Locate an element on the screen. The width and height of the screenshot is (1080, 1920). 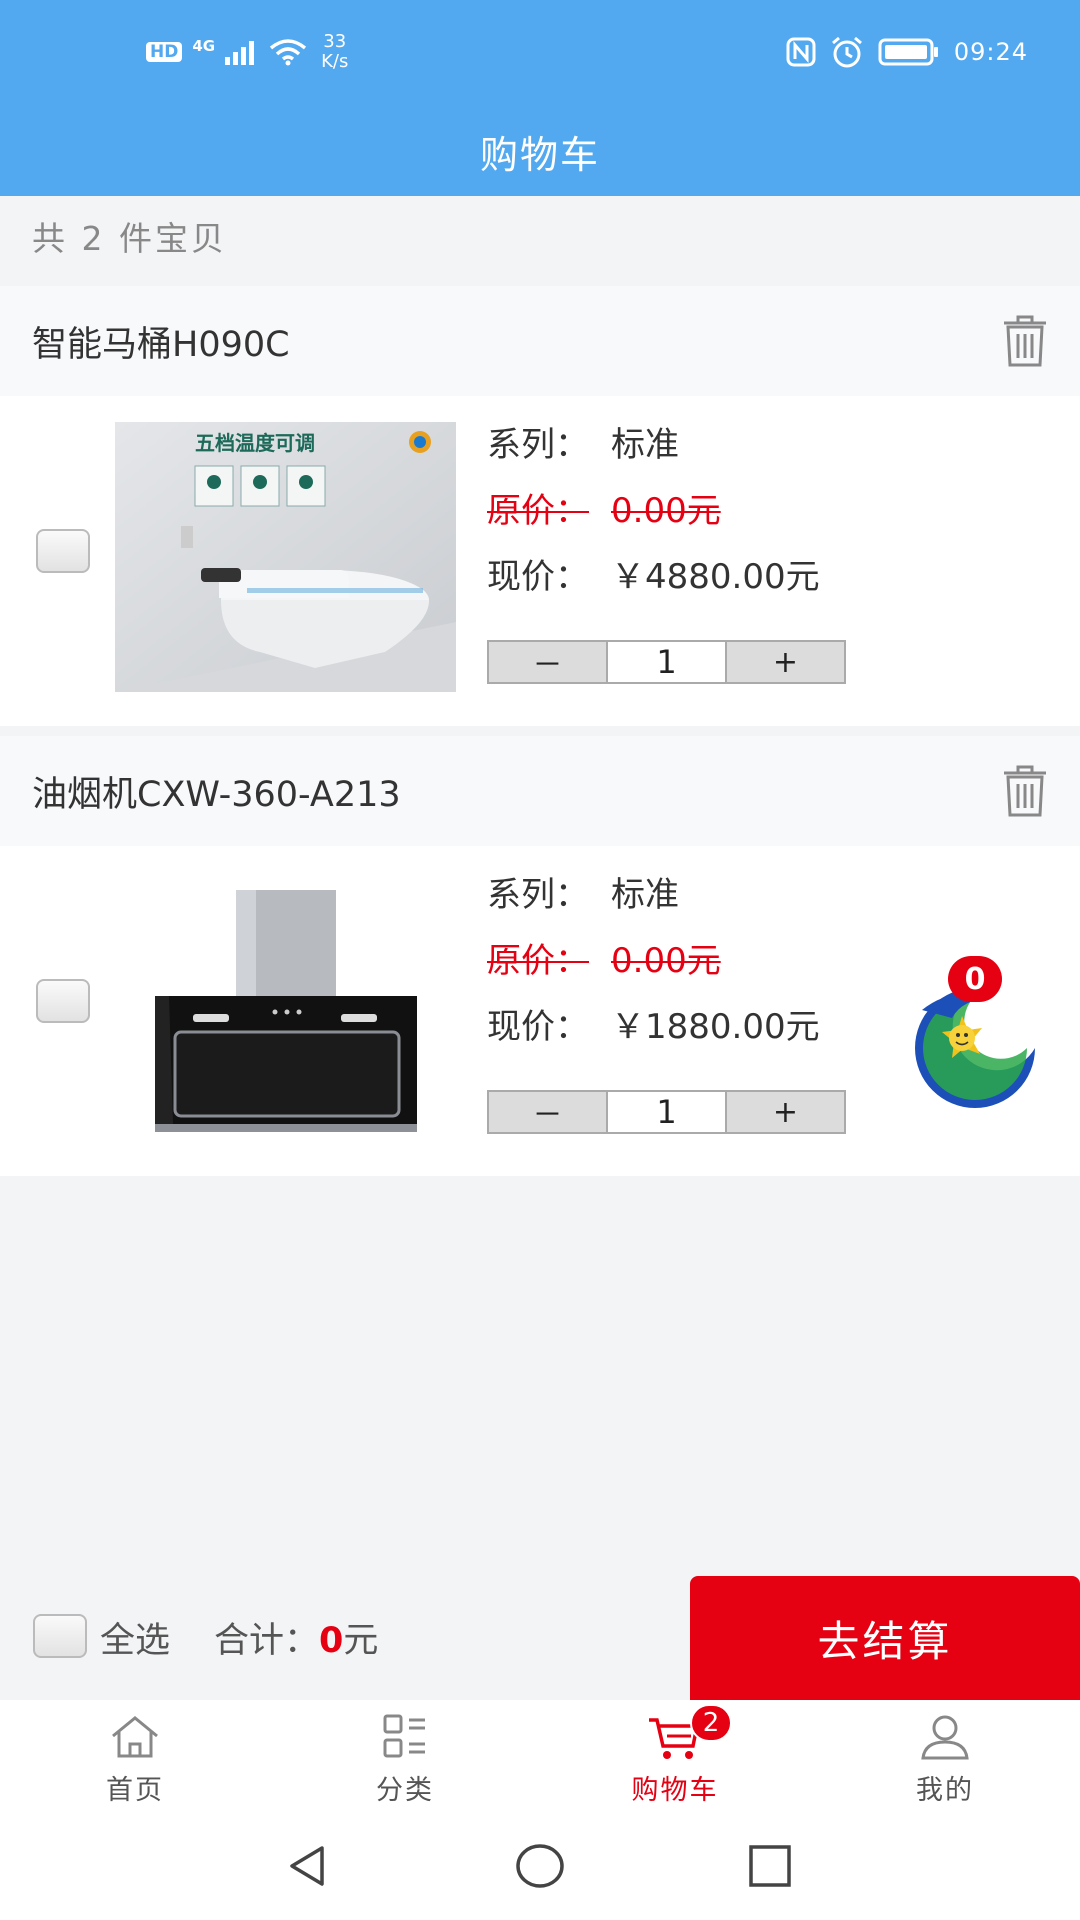
cart-item-header: 智能马桶H090C is located at coordinates (540, 341).